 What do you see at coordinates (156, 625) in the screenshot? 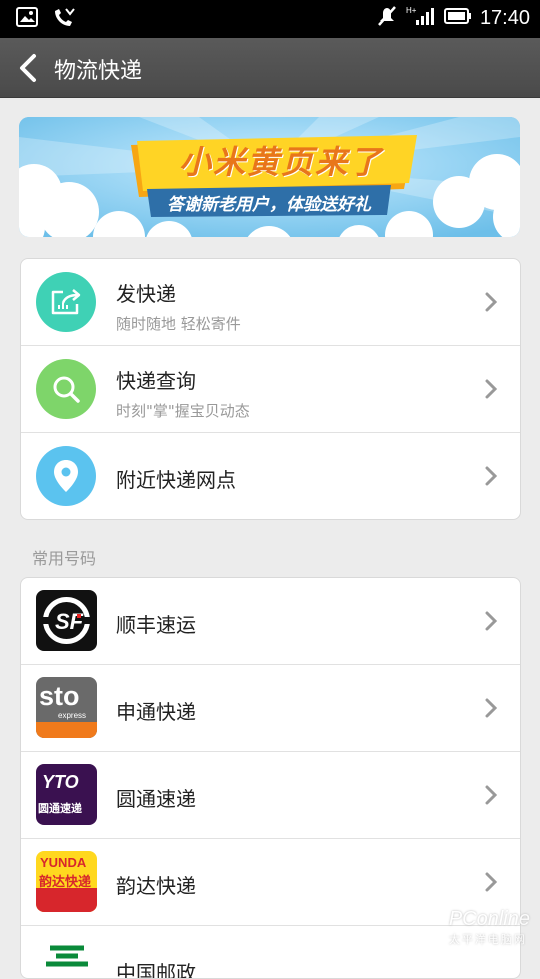
I see `courier-name: 顺丰速运` at bounding box center [156, 625].